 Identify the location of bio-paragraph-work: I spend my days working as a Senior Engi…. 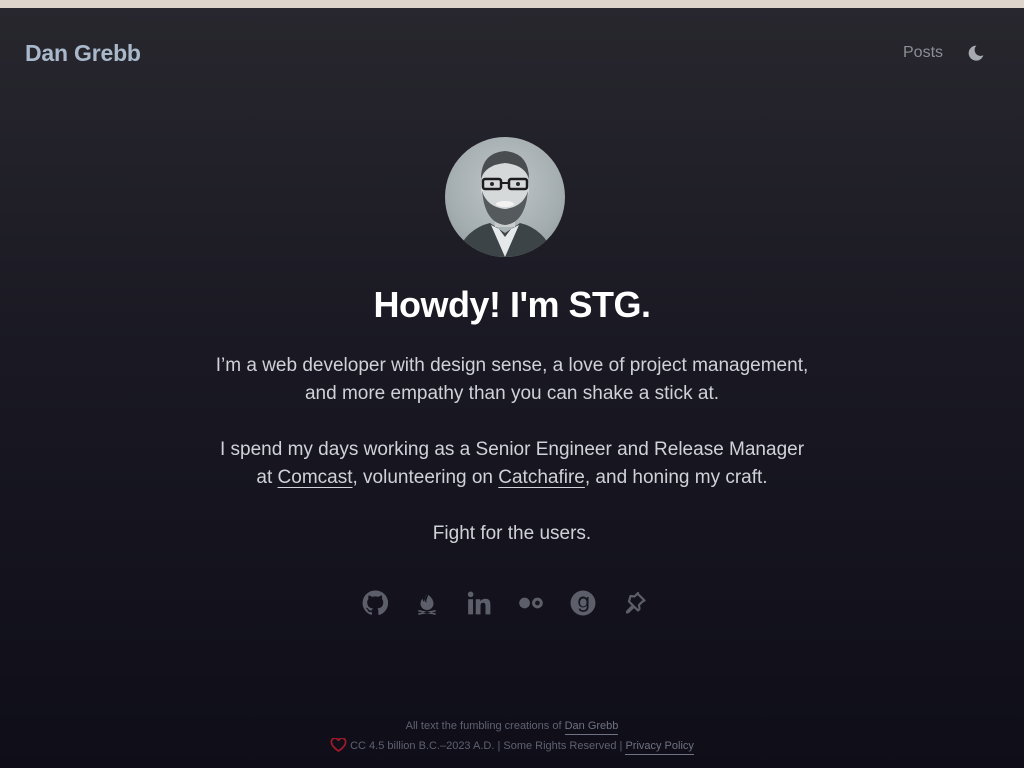
(512, 464).